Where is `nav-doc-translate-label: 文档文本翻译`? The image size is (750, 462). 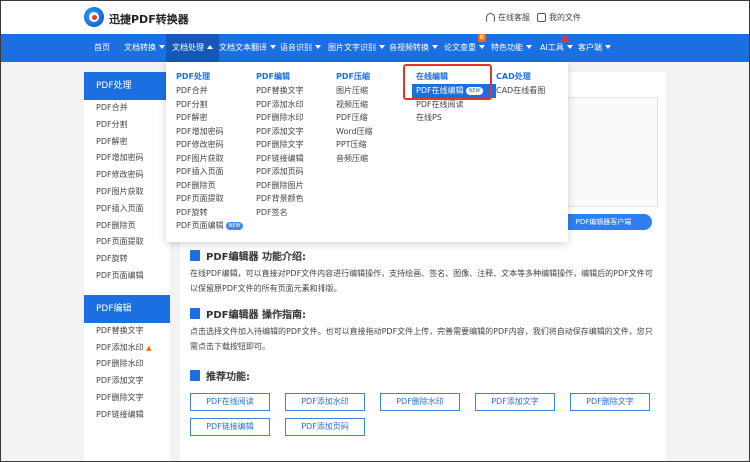
nav-doc-translate-label: 文档文本翻译 is located at coordinates (243, 47).